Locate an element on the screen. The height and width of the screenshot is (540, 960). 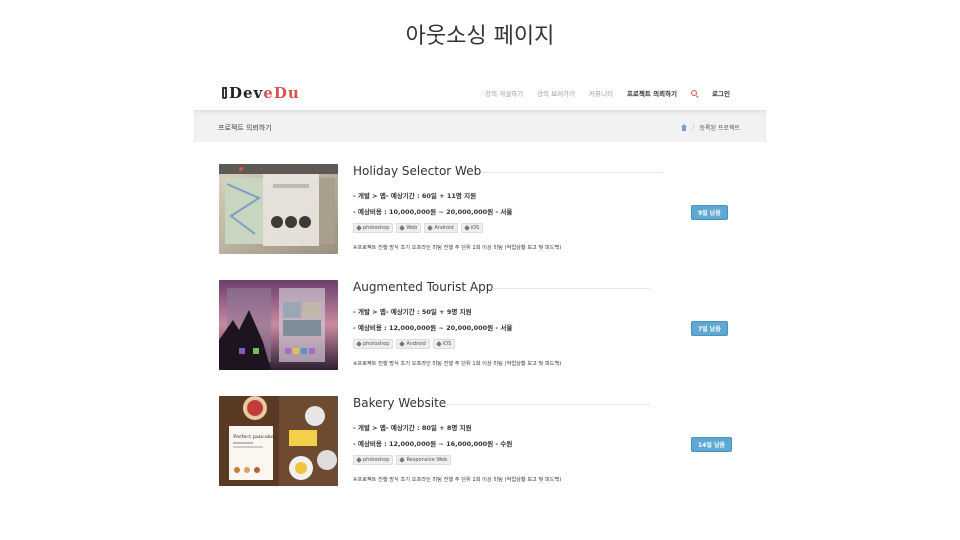
tag-label: Responsive Web is located at coordinates (427, 460).